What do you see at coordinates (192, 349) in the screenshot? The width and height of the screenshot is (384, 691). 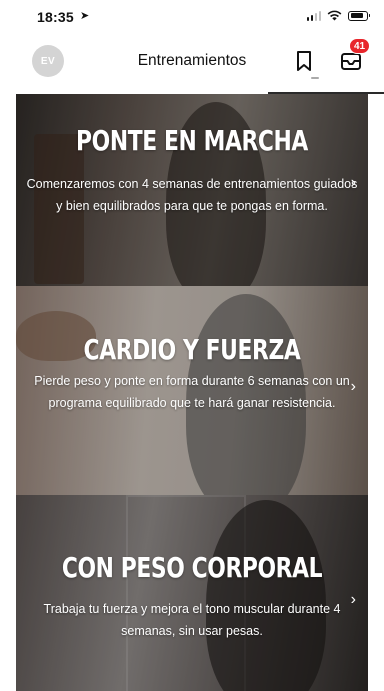 I see `card-title: CARDIO Y FUERZA` at bounding box center [192, 349].